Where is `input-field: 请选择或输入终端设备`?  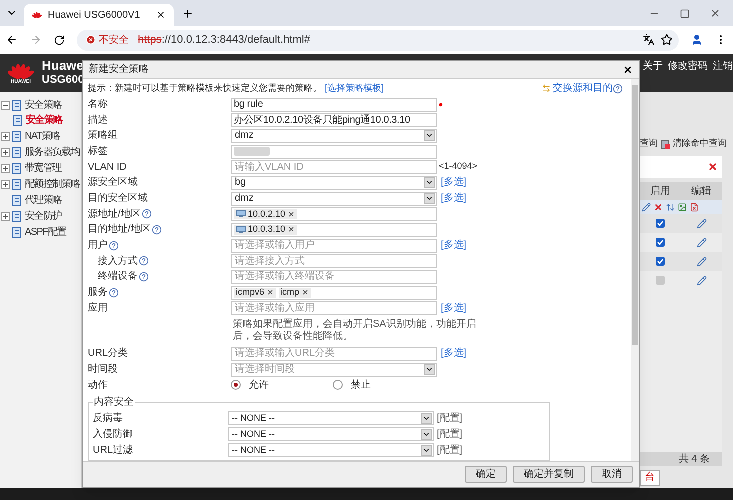
input-field: 请选择或输入终端设备 is located at coordinates (334, 277).